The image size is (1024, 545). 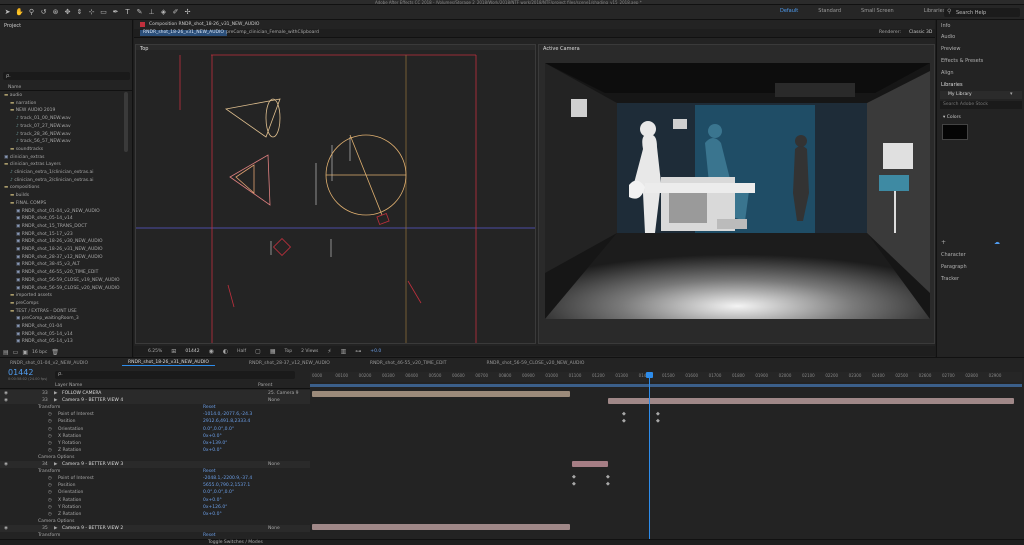 What do you see at coordinates (60, 288) in the screenshot?
I see `project-item: ▣ RNDR_shot_56-59_CLOSE_v20_NEW_AUDIO` at bounding box center [60, 288].